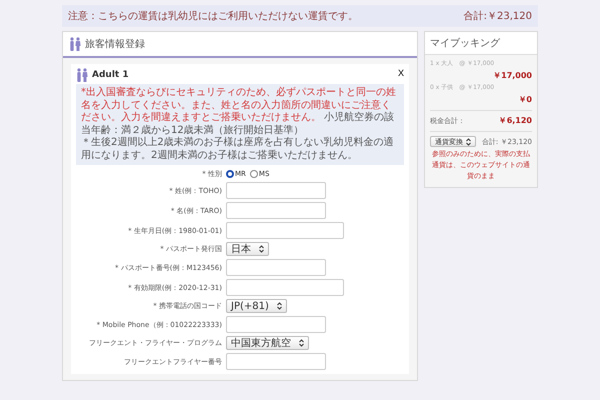  What do you see at coordinates (515, 120) in the screenshot?
I see `tax-amount: ￥6,120` at bounding box center [515, 120].